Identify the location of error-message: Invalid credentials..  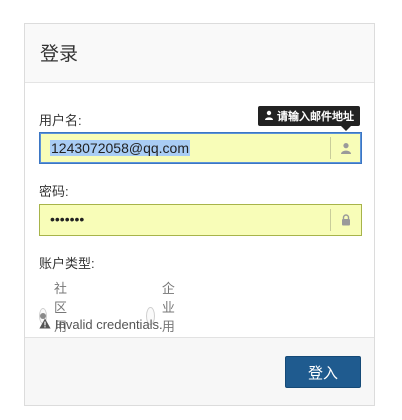
(101, 324).